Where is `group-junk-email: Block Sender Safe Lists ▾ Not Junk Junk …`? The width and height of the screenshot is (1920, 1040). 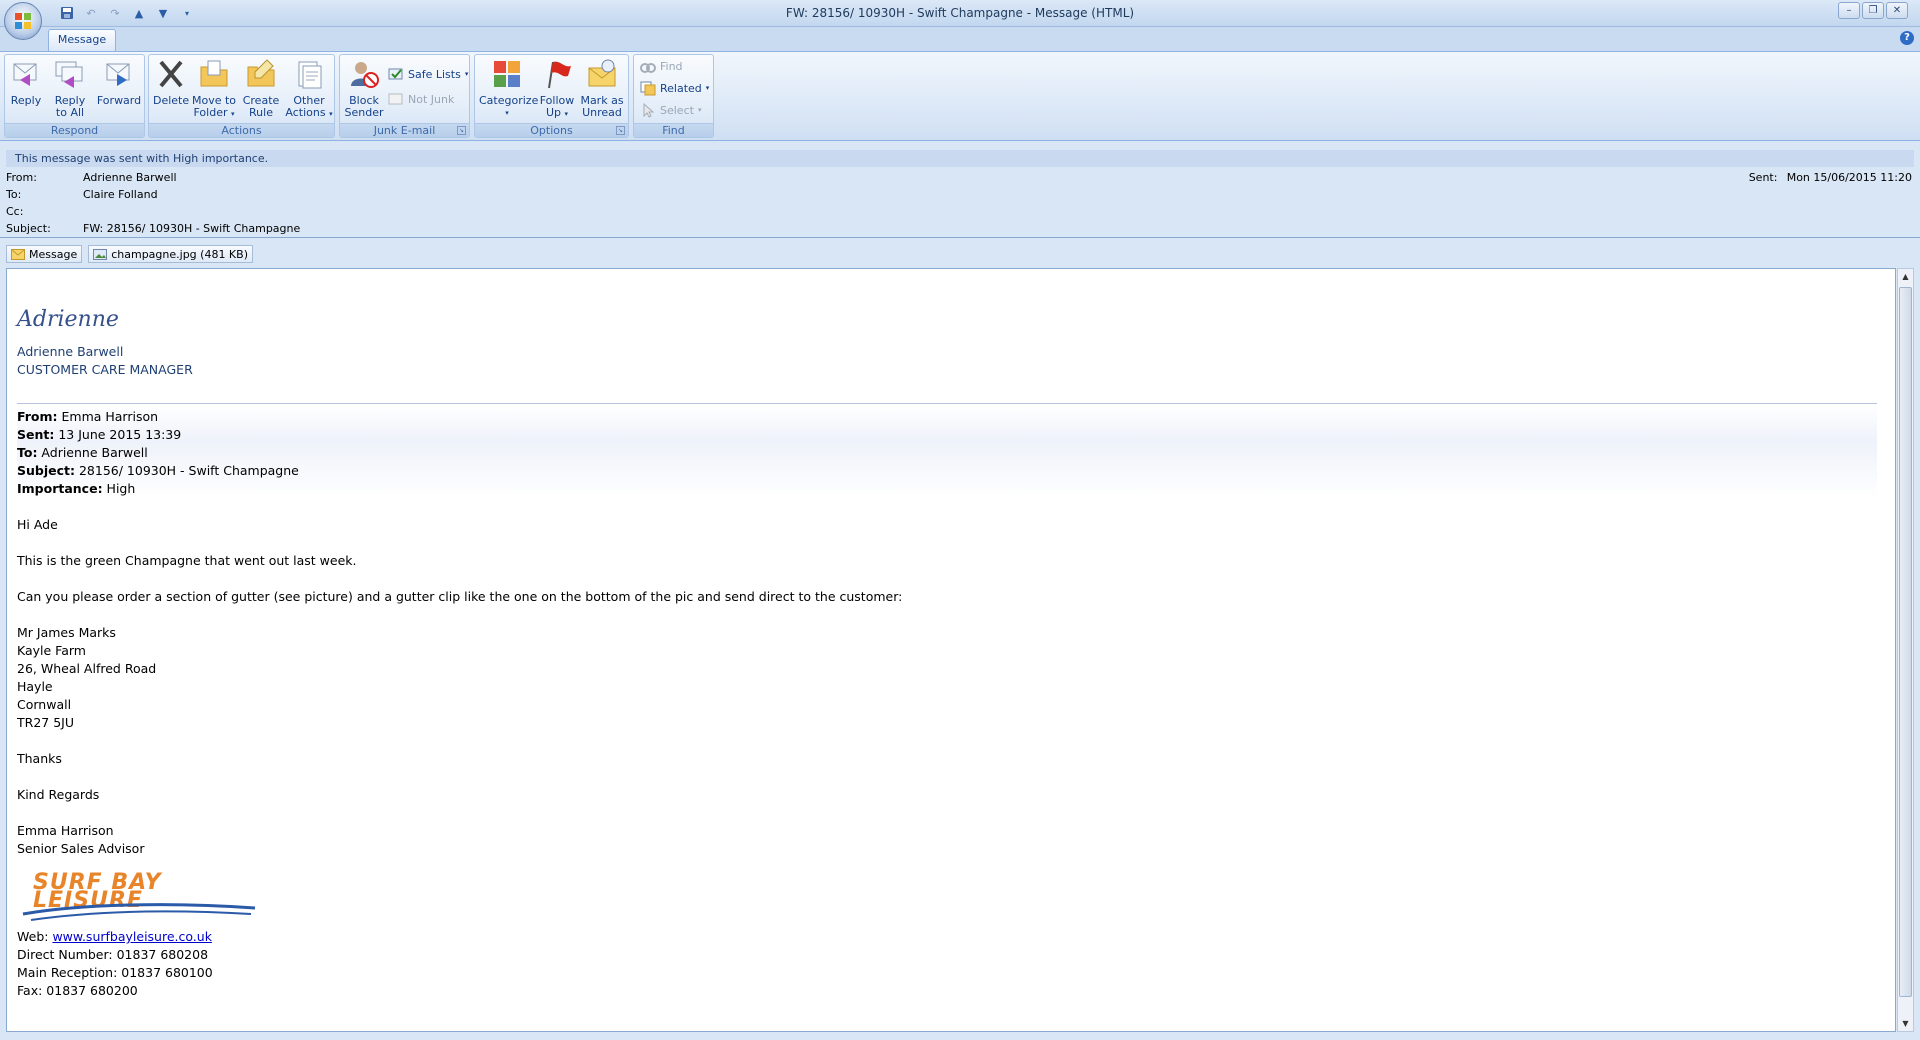 group-junk-email: Block Sender Safe Lists ▾ Not Junk Junk … is located at coordinates (404, 96).